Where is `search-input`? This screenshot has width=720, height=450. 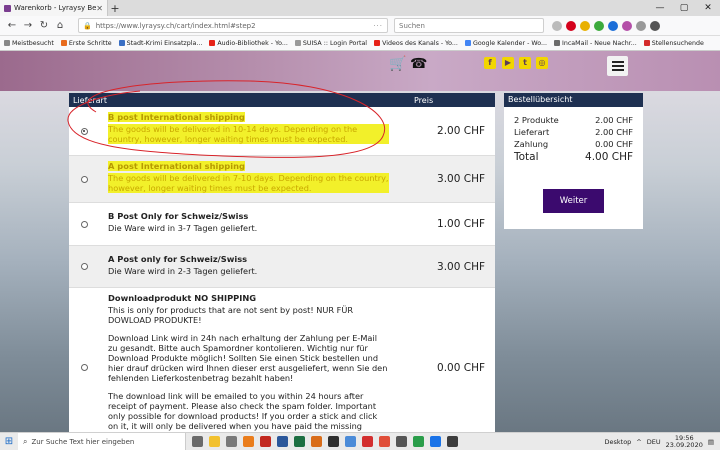
search-input is located at coordinates (469, 25).